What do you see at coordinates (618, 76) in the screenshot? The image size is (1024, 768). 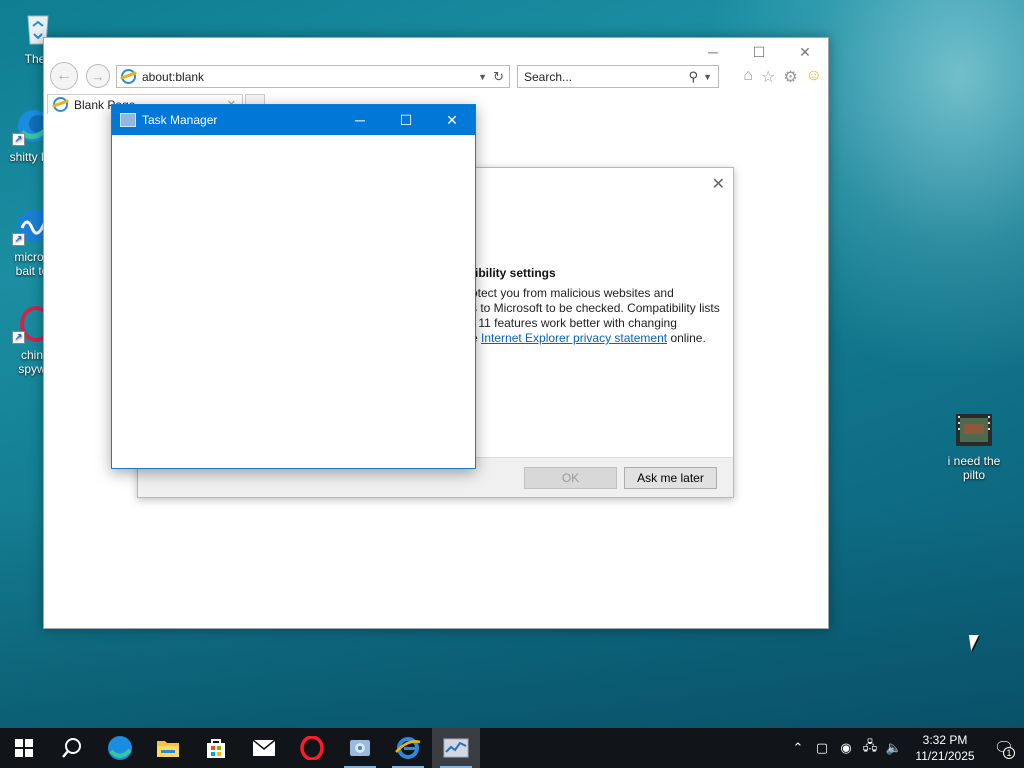 I see `search-box: Search... ⚲ ▼` at bounding box center [618, 76].